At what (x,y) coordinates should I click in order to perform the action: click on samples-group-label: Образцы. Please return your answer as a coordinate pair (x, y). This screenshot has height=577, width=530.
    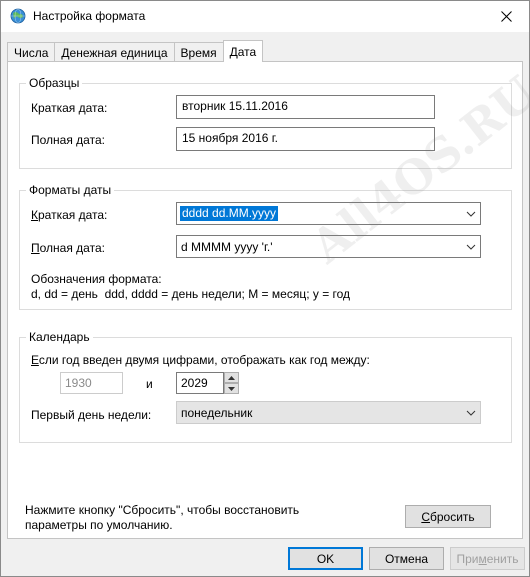
    Looking at the image, I should click on (54, 83).